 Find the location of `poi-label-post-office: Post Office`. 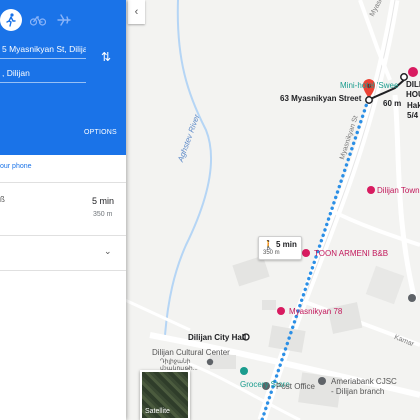

poi-label-post-office: Post Office is located at coordinates (295, 387).